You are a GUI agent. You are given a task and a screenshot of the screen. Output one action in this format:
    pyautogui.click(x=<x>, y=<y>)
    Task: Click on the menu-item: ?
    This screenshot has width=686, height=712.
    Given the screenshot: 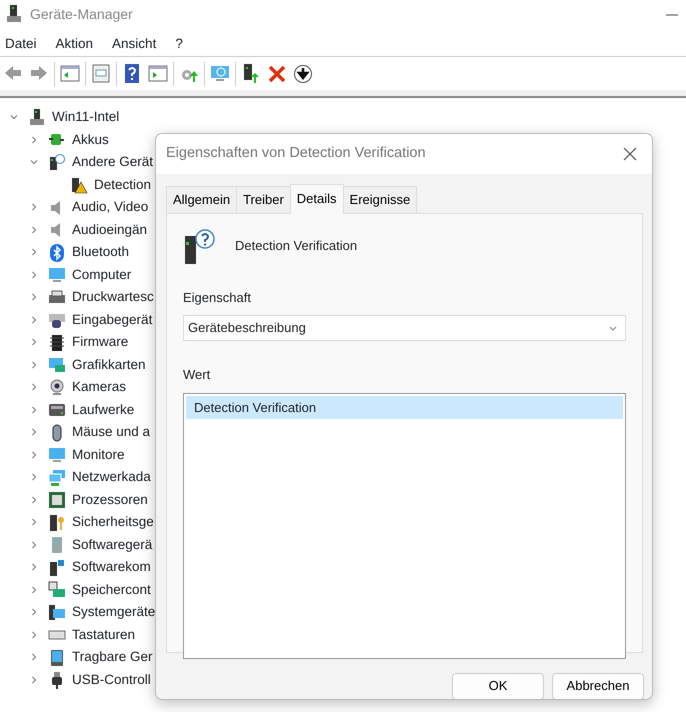 What is the action you would take?
    pyautogui.click(x=180, y=45)
    